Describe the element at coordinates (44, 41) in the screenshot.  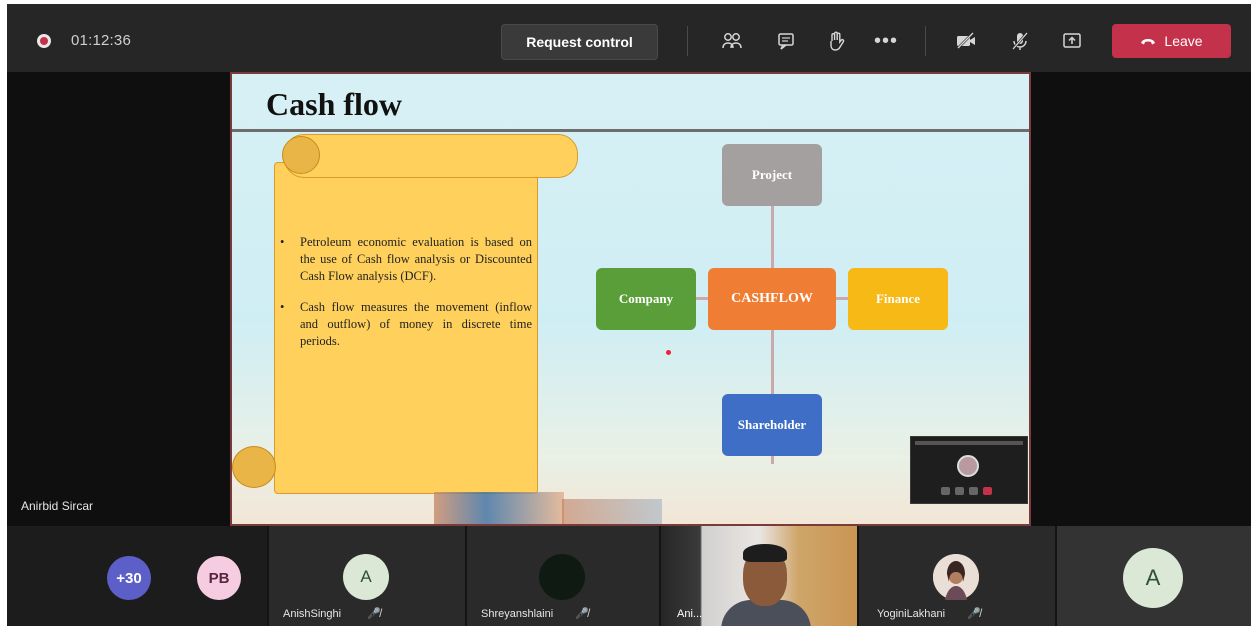
I see `recording-icon` at that location.